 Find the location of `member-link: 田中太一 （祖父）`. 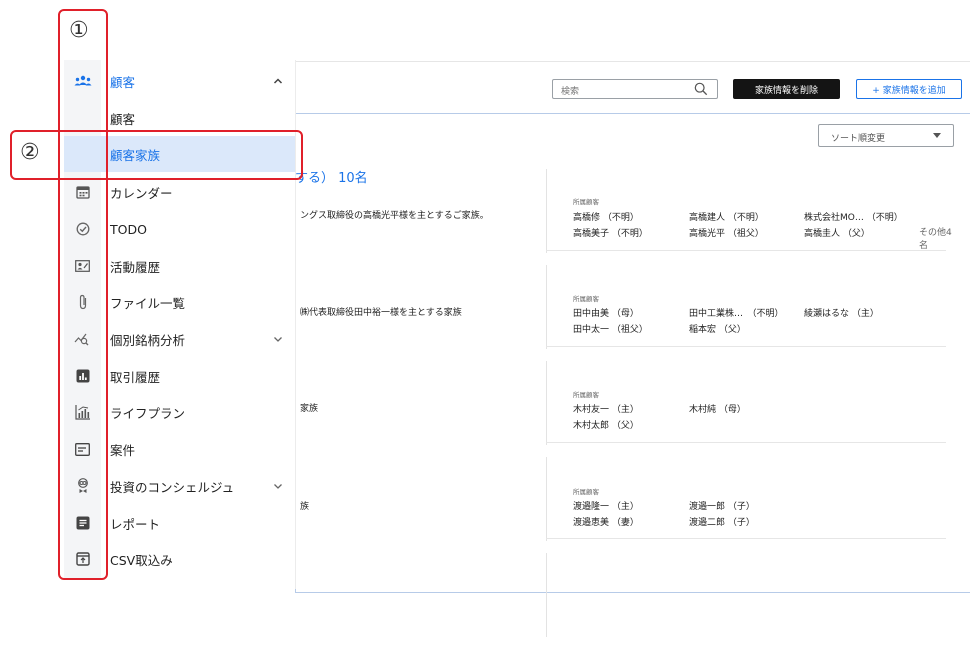

member-link: 田中太一 （祖父） is located at coordinates (610, 328).